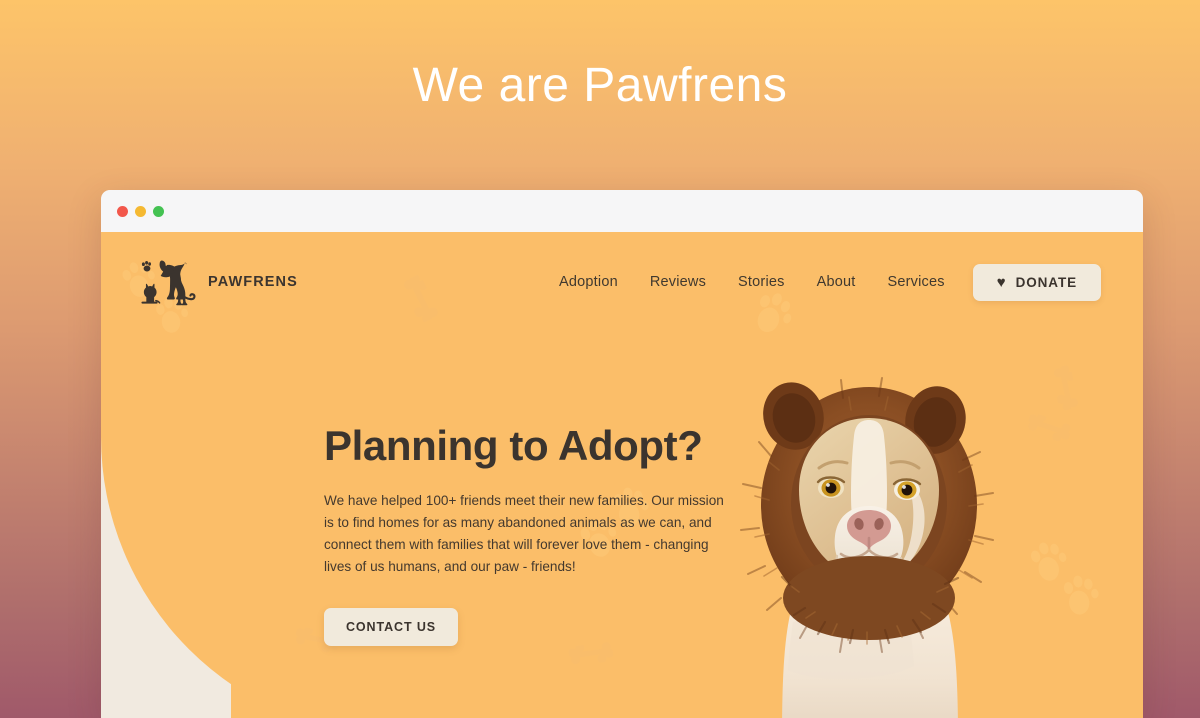 This screenshot has width=1200, height=718. I want to click on navbar-links: Adoption Reviews Stories About Services, so click(752, 282).